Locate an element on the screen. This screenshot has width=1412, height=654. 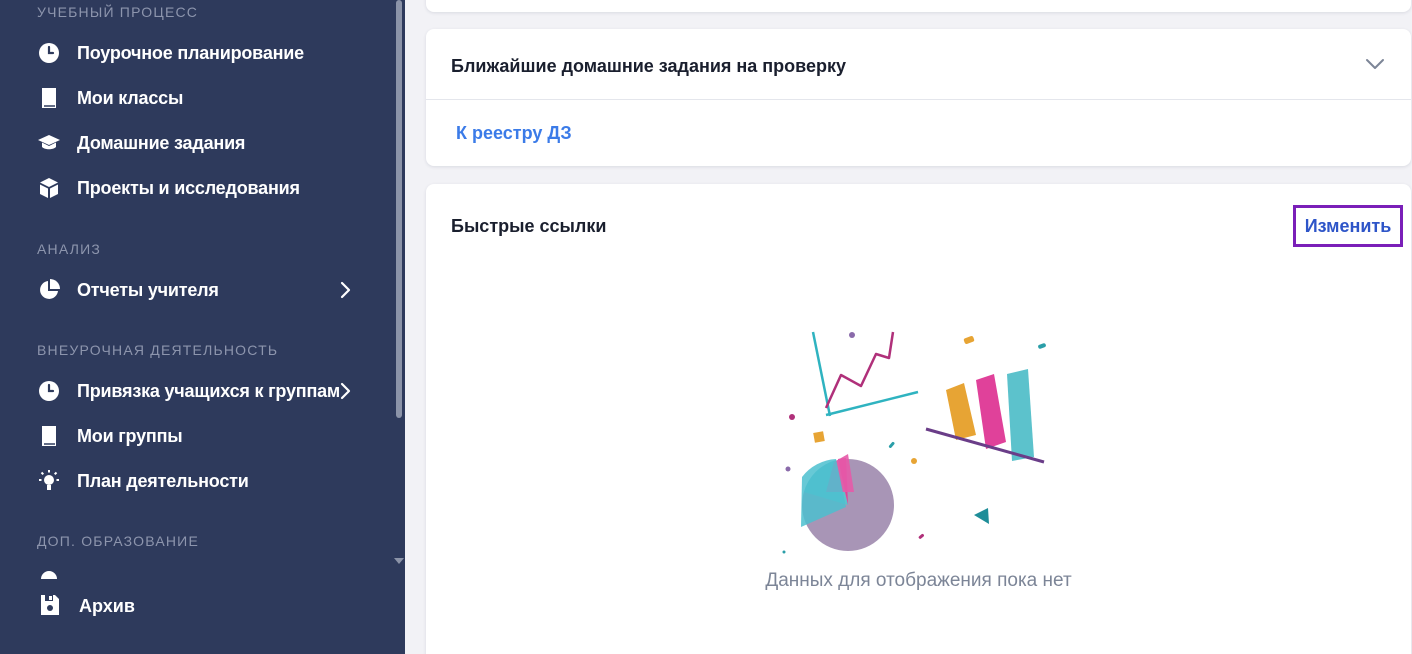
sidebar-item-lesson-planning: Поурочное планирование is located at coordinates (201, 53).